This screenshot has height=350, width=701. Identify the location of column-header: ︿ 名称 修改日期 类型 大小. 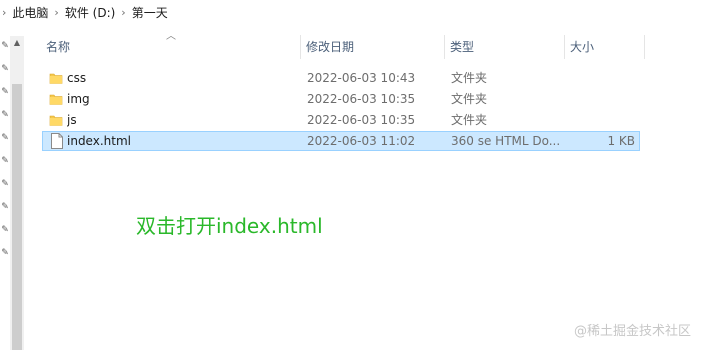
(342, 46).